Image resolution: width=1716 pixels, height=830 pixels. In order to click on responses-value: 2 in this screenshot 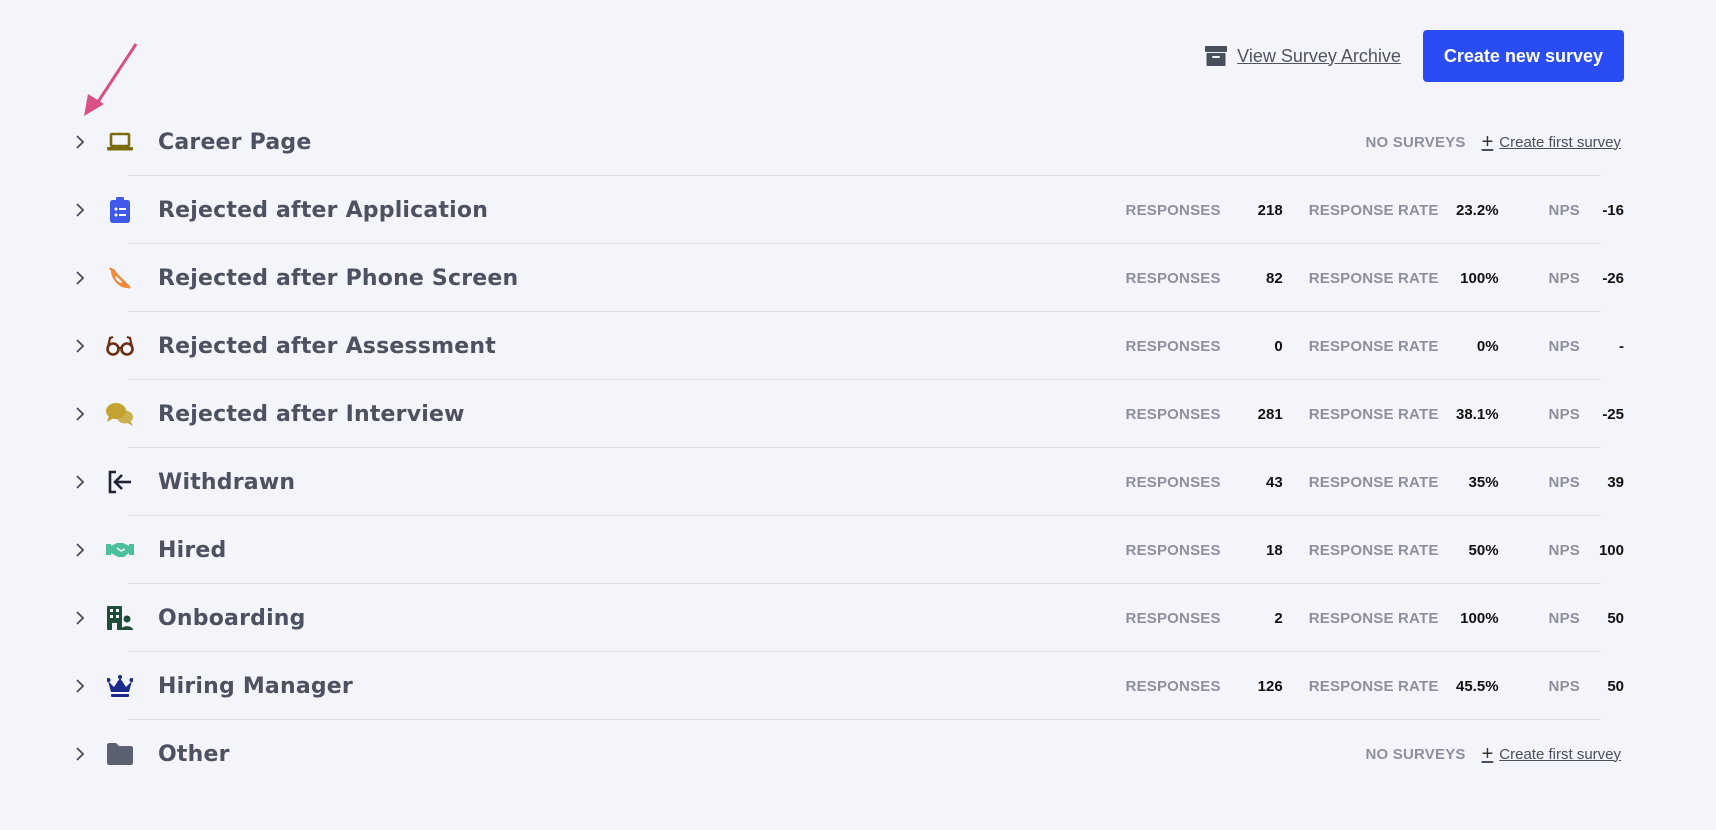, I will do `click(1278, 618)`.